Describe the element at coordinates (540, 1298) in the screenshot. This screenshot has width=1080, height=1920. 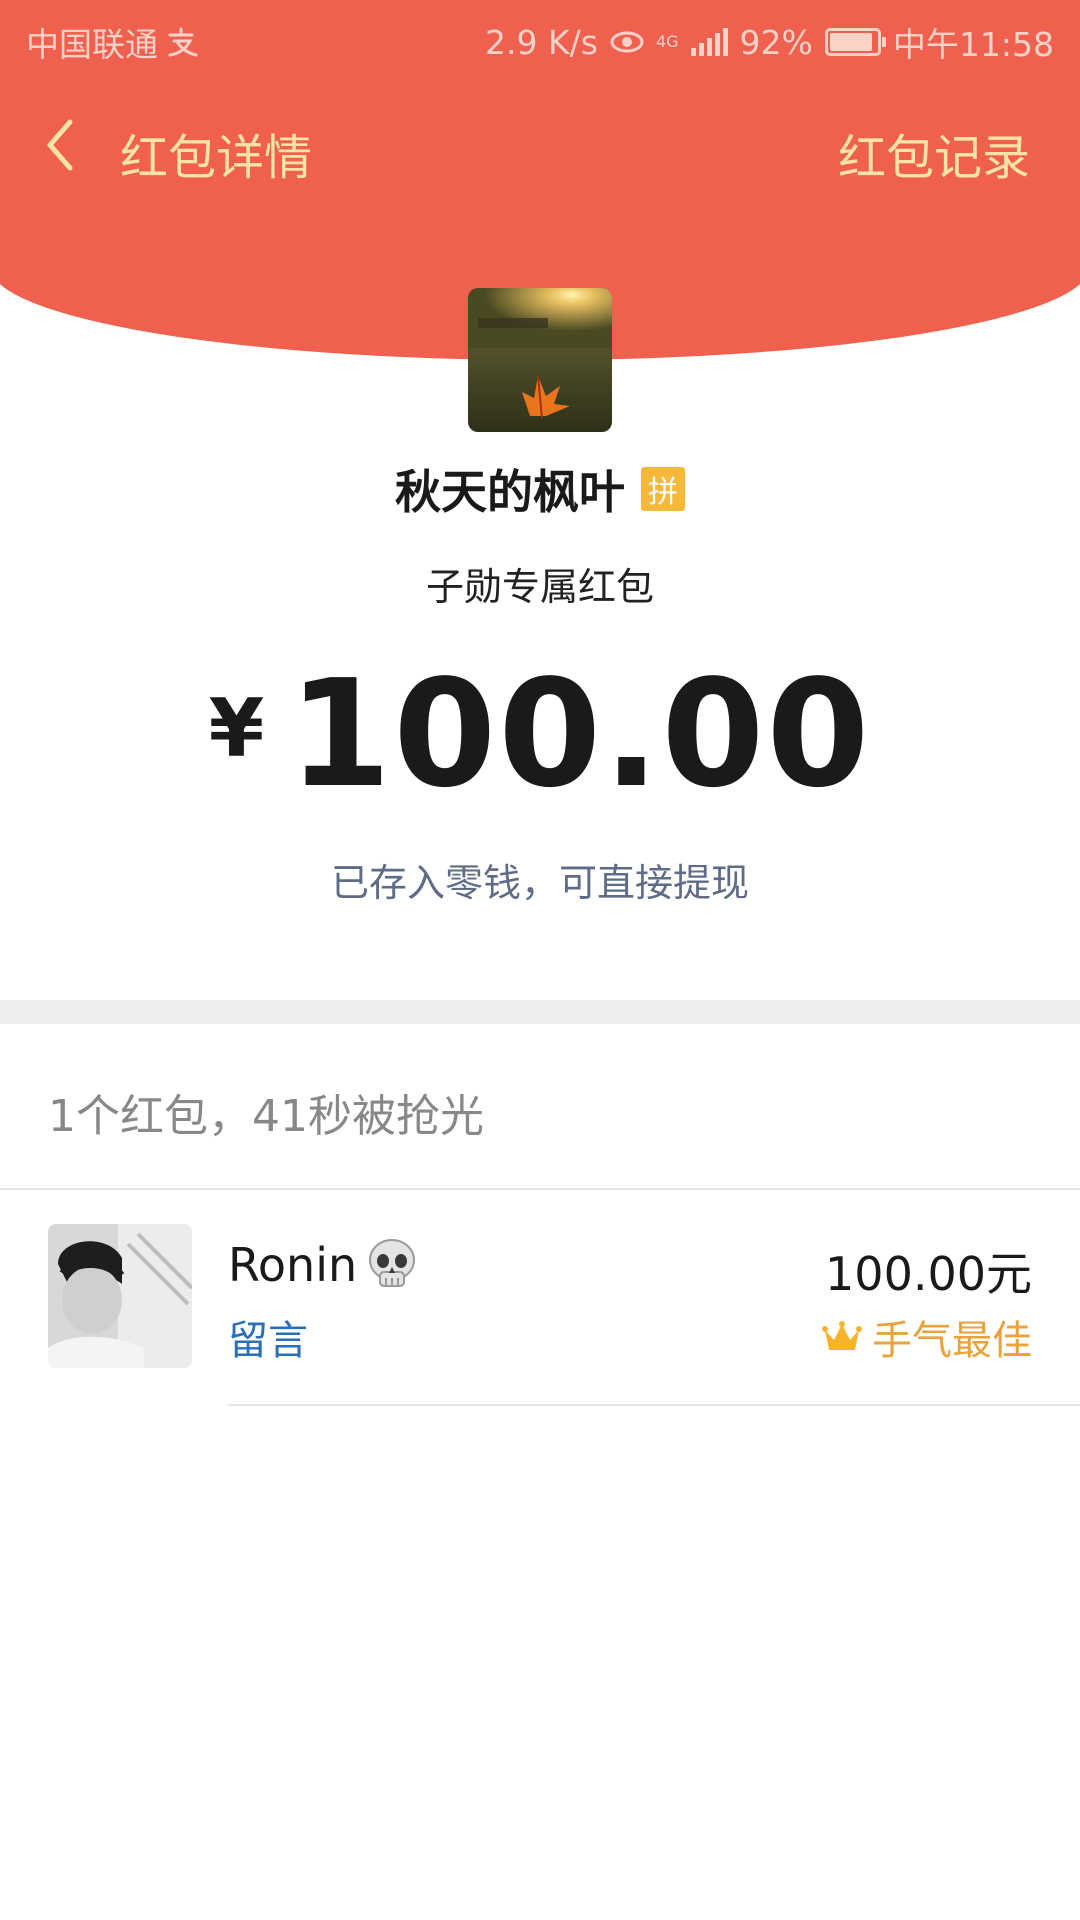
I see `list-item: Ronin 留言 100.00元 手气最佳` at that location.